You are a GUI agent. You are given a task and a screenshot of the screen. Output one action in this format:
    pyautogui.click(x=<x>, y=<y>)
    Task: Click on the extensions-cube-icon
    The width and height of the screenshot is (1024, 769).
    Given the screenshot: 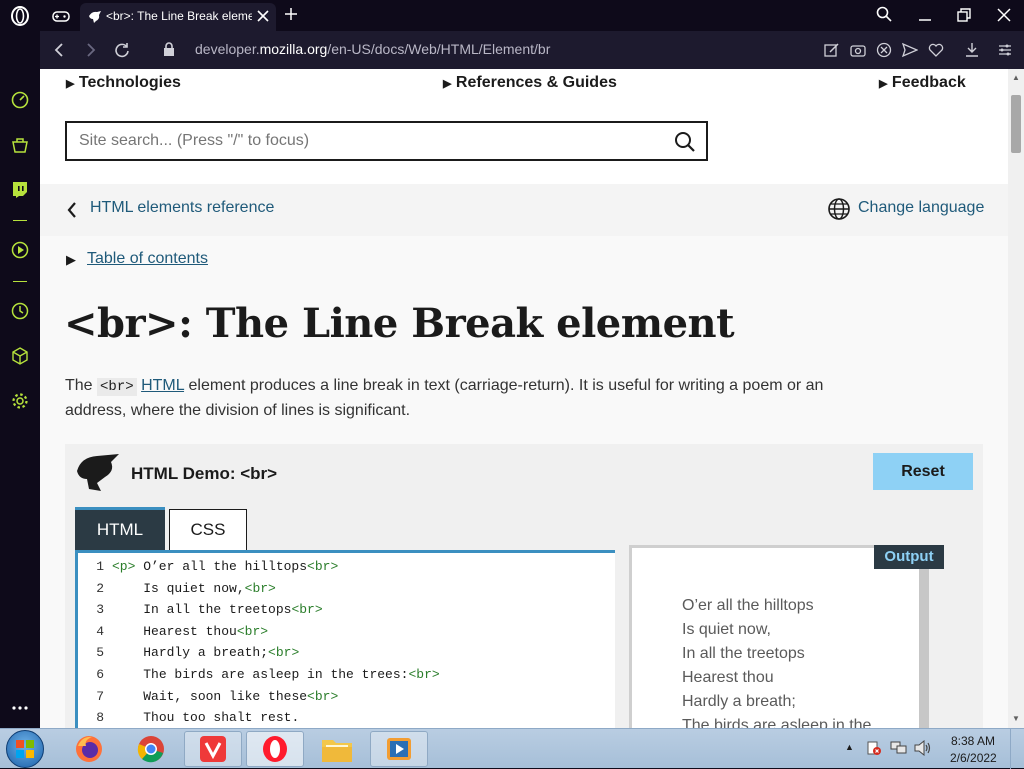 What is the action you would take?
    pyautogui.click(x=20, y=356)
    